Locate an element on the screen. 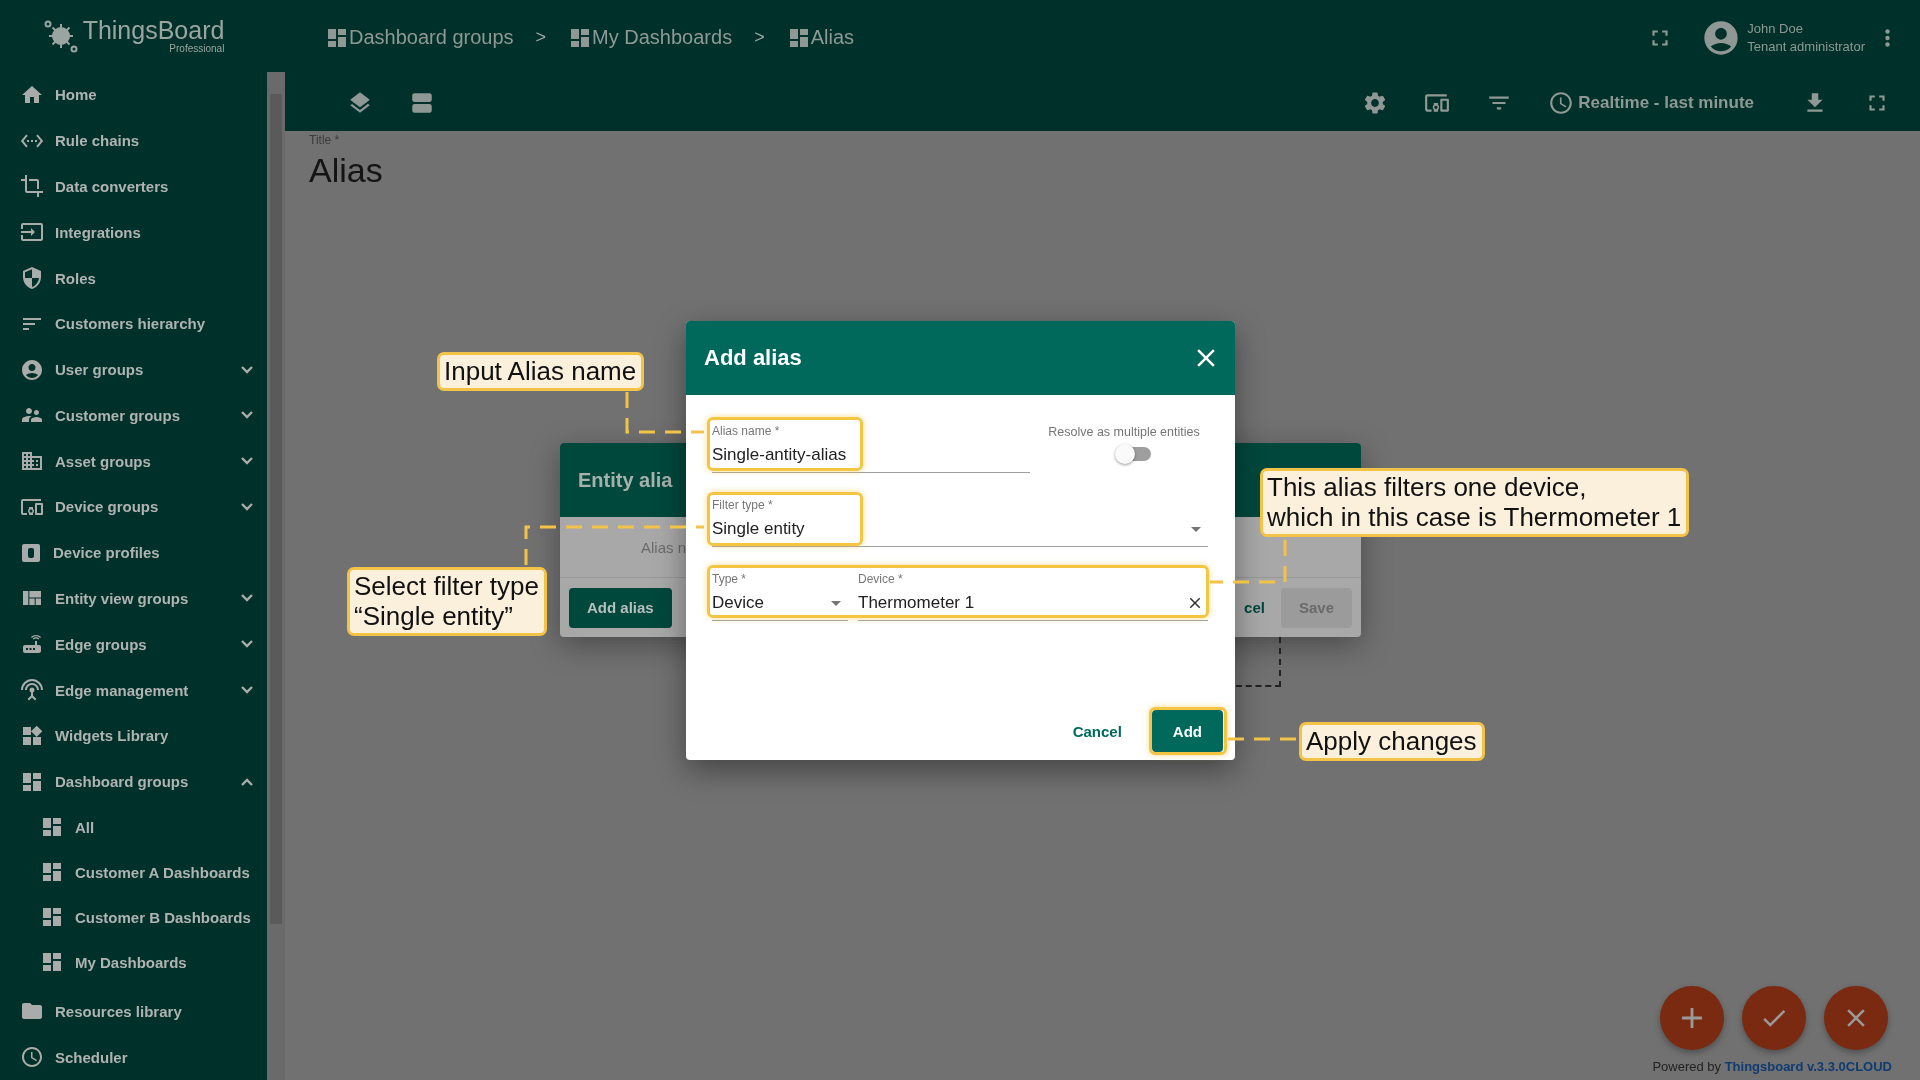 This screenshot has height=1080, width=1920. shield-icon is located at coordinates (32, 278).